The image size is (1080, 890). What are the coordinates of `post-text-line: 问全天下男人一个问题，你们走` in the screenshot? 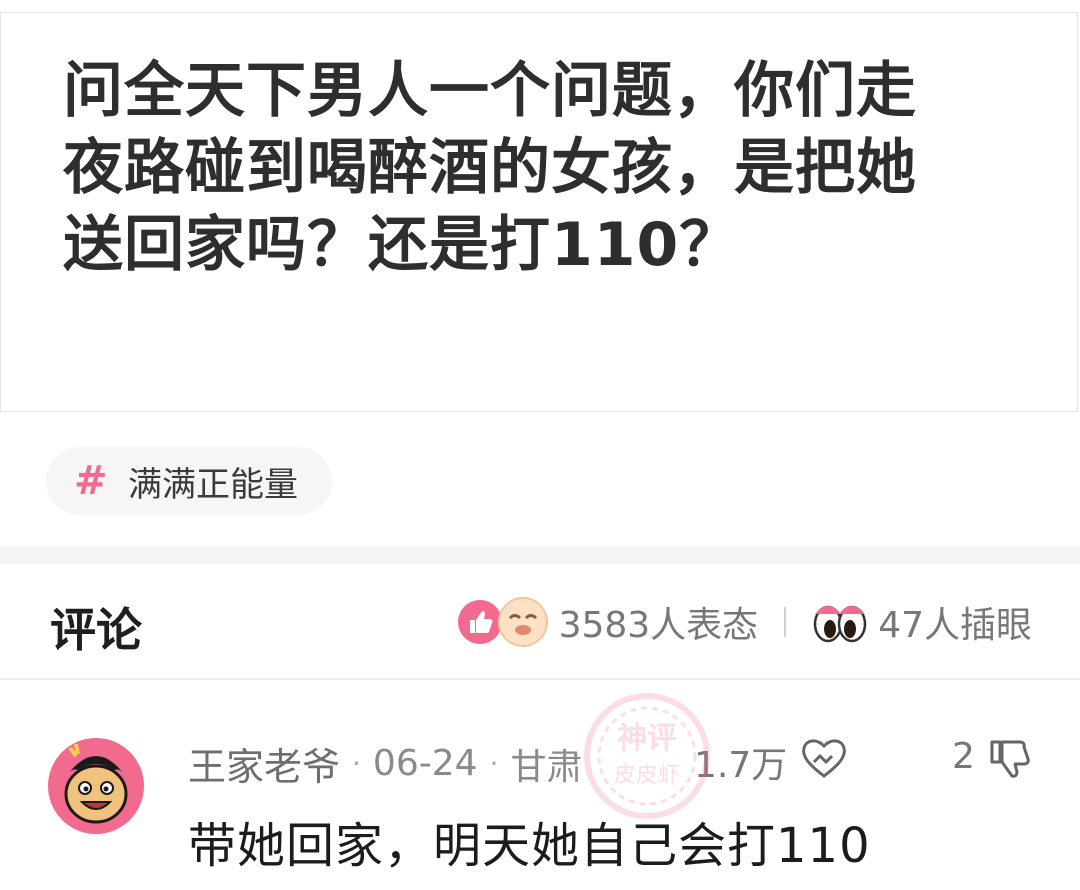 It's located at (490, 91).